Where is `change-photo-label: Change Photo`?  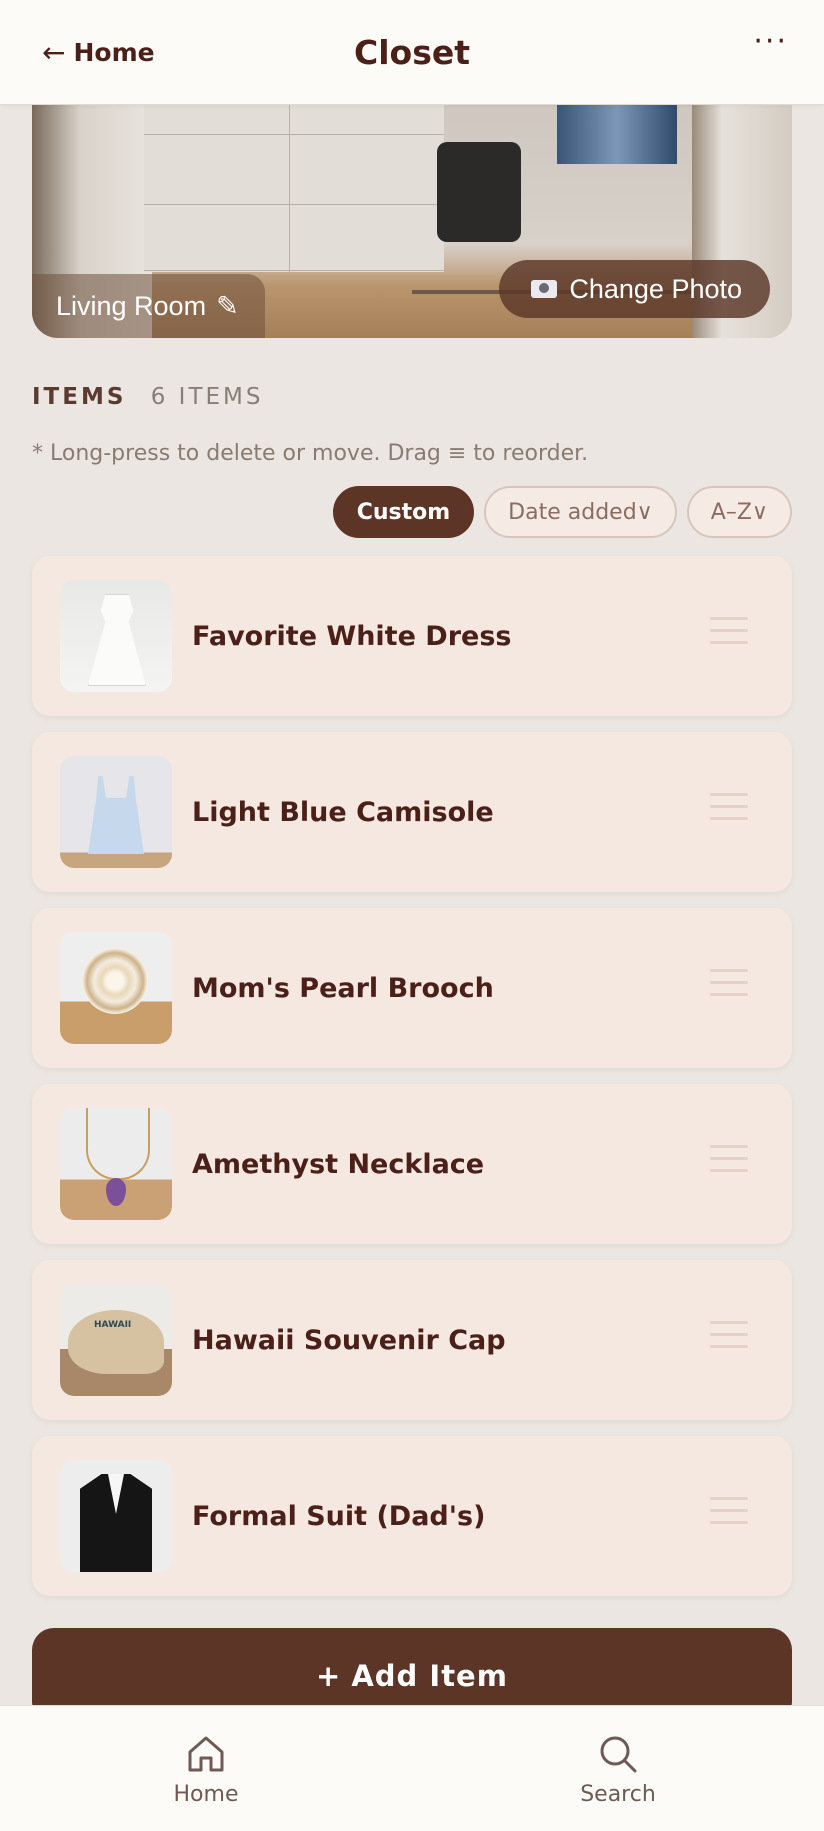 change-photo-label: Change Photo is located at coordinates (655, 288).